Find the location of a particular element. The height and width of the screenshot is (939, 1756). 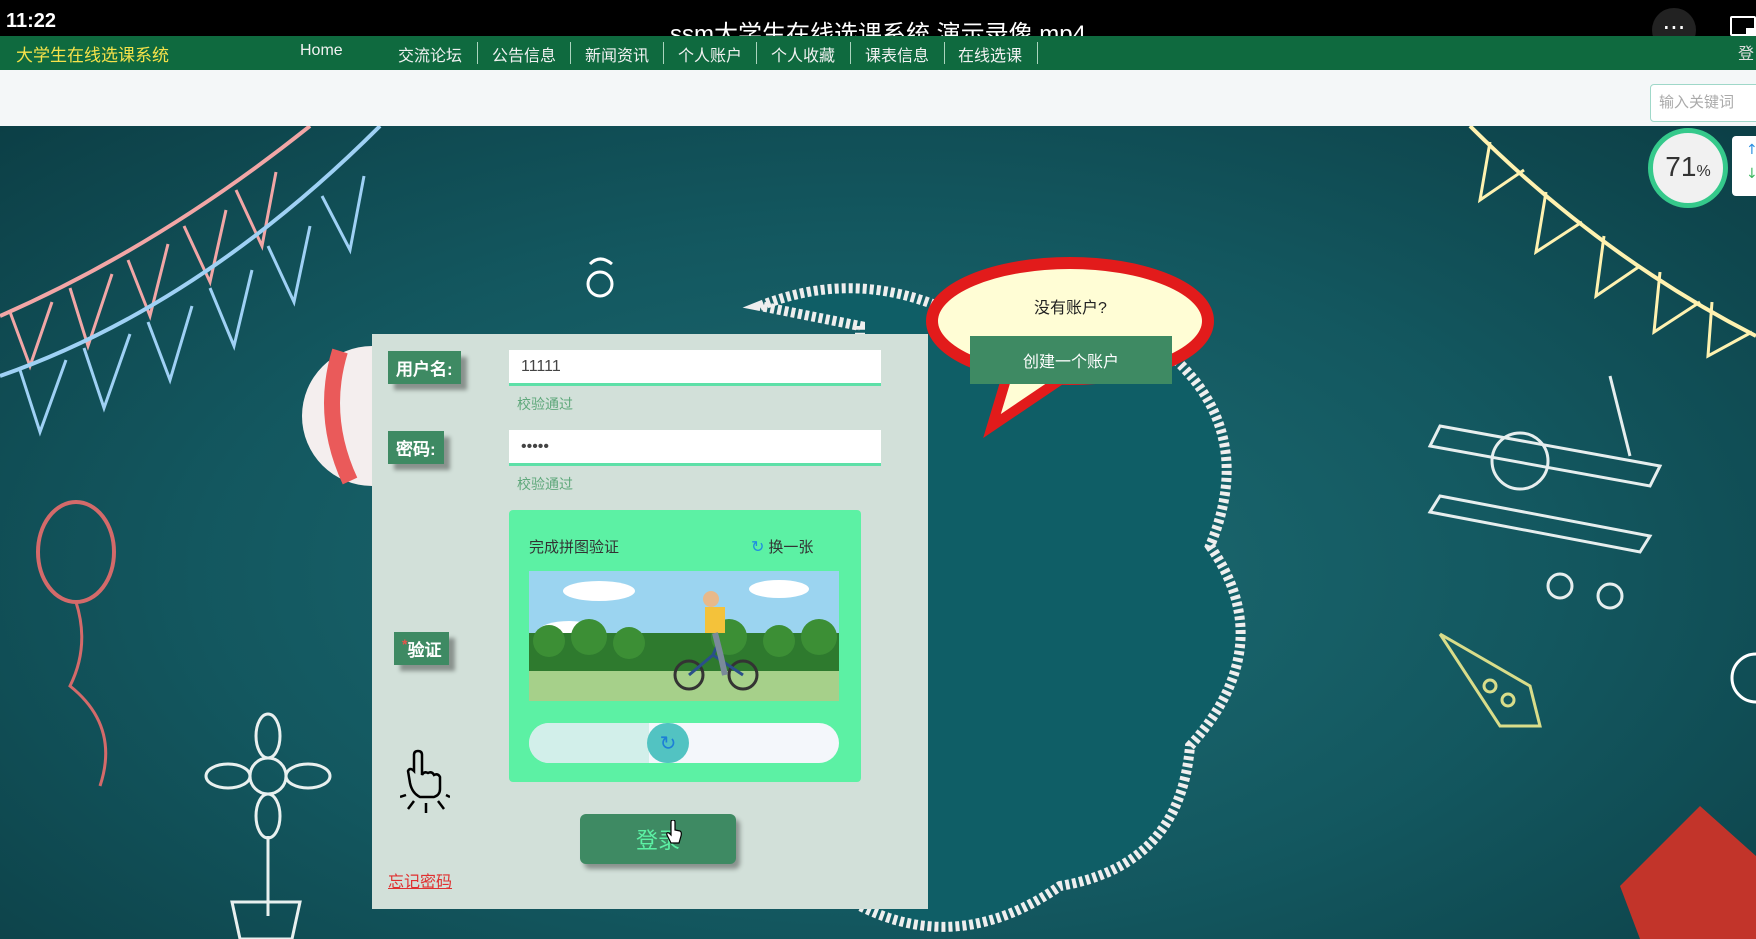

username-validation-hint: 校验通过 is located at coordinates (545, 404).